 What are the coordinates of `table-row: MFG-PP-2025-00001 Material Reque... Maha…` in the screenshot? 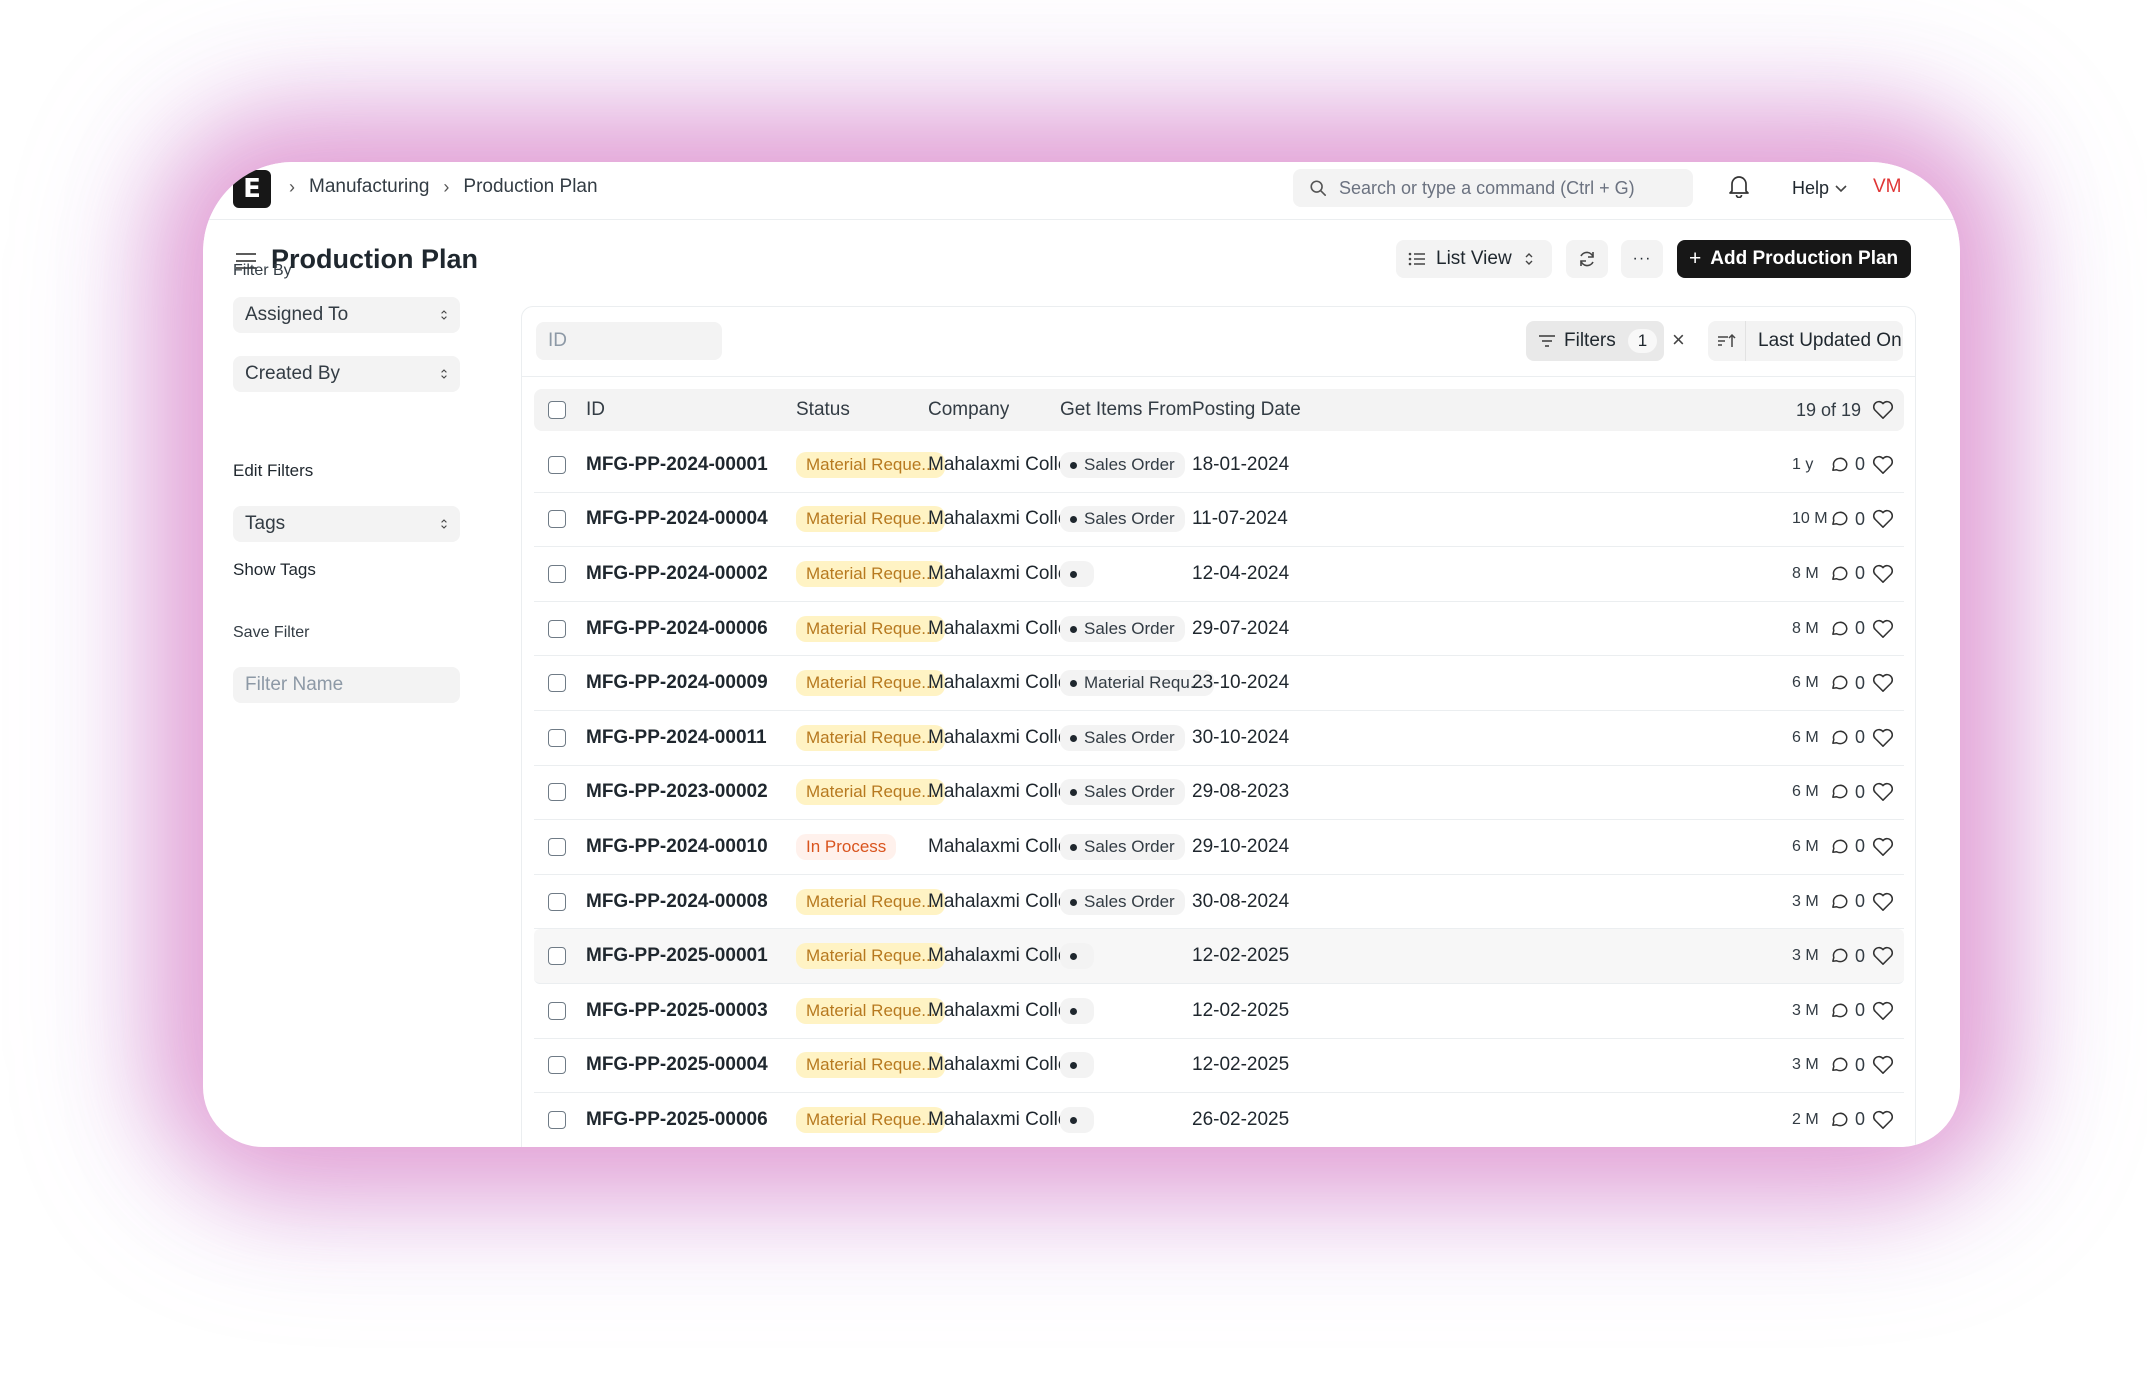 It's located at (1219, 956).